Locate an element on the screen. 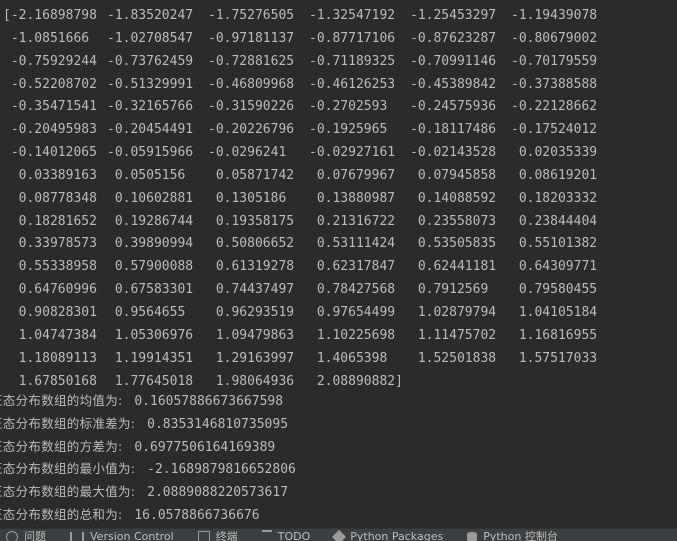  array-value: [-2.16898798 is located at coordinates (50, 15).